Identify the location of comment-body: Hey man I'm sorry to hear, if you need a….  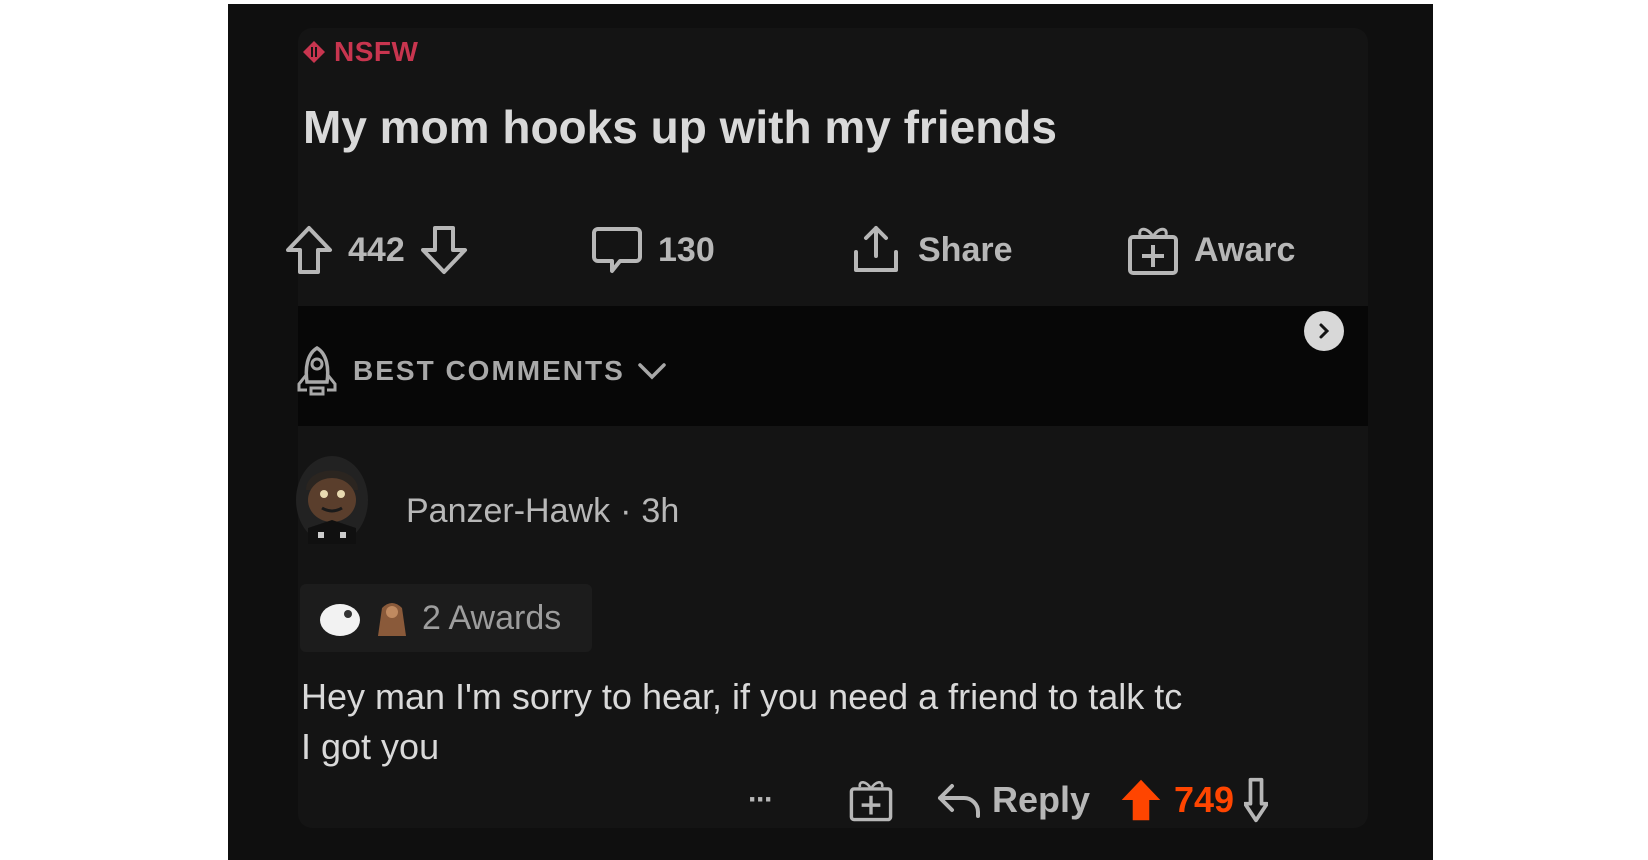
(836, 722).